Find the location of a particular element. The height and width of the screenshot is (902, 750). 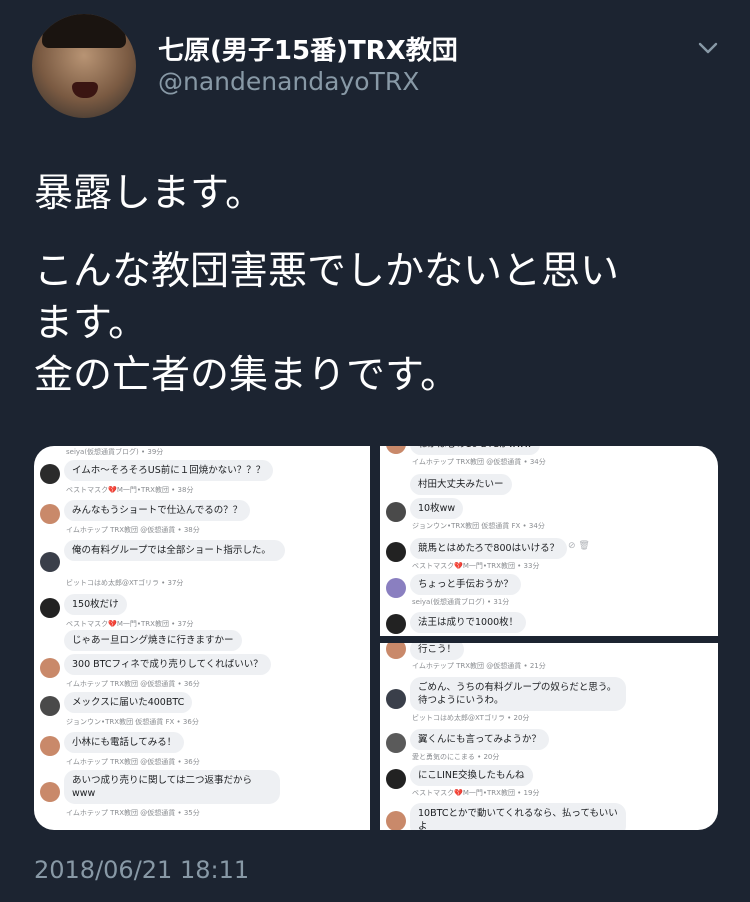

avatar-mouth is located at coordinates (85, 90).